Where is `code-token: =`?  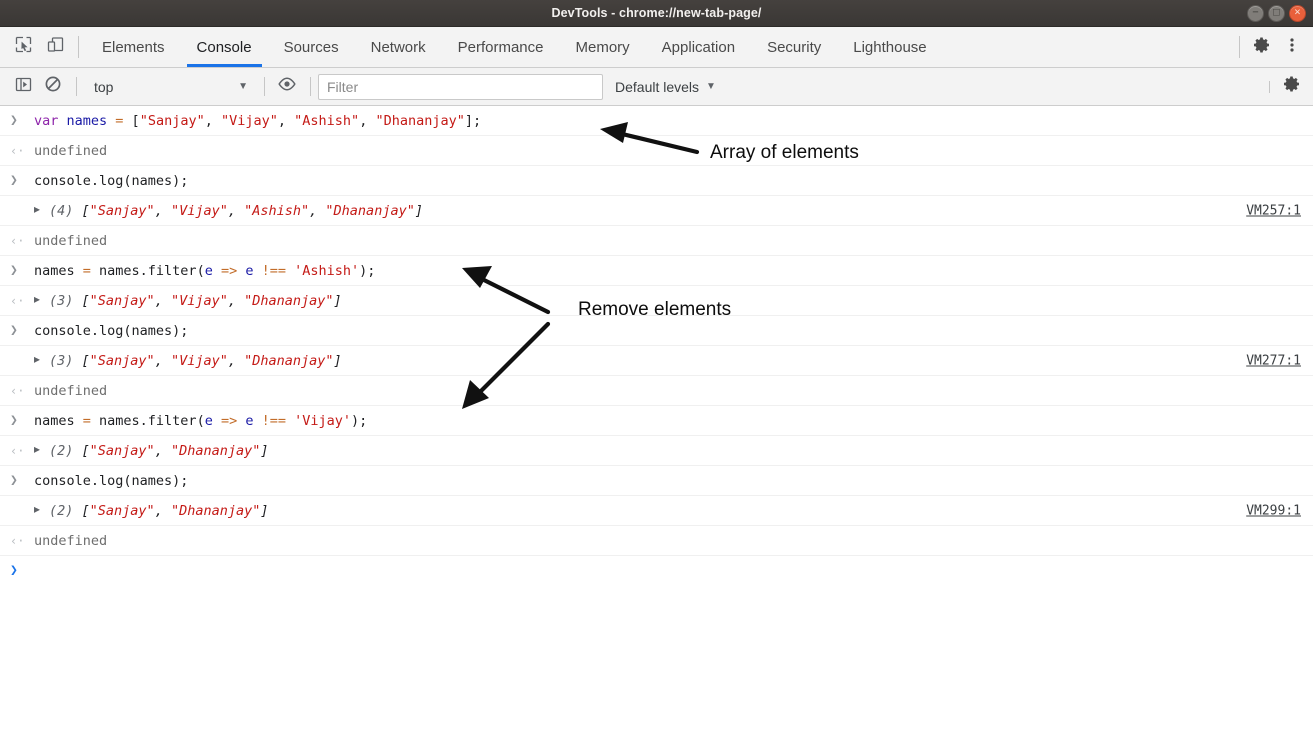
code-token: = is located at coordinates (87, 270).